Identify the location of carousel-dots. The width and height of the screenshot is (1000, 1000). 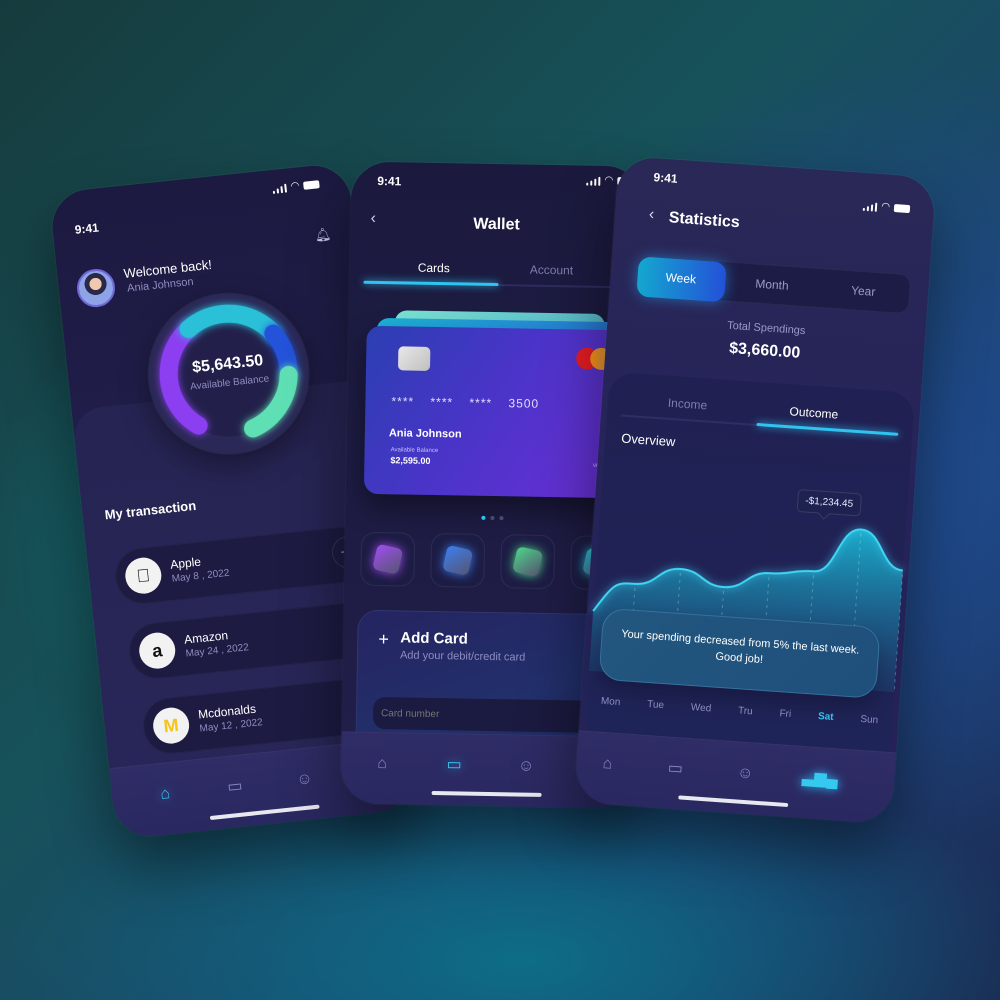
(492, 518).